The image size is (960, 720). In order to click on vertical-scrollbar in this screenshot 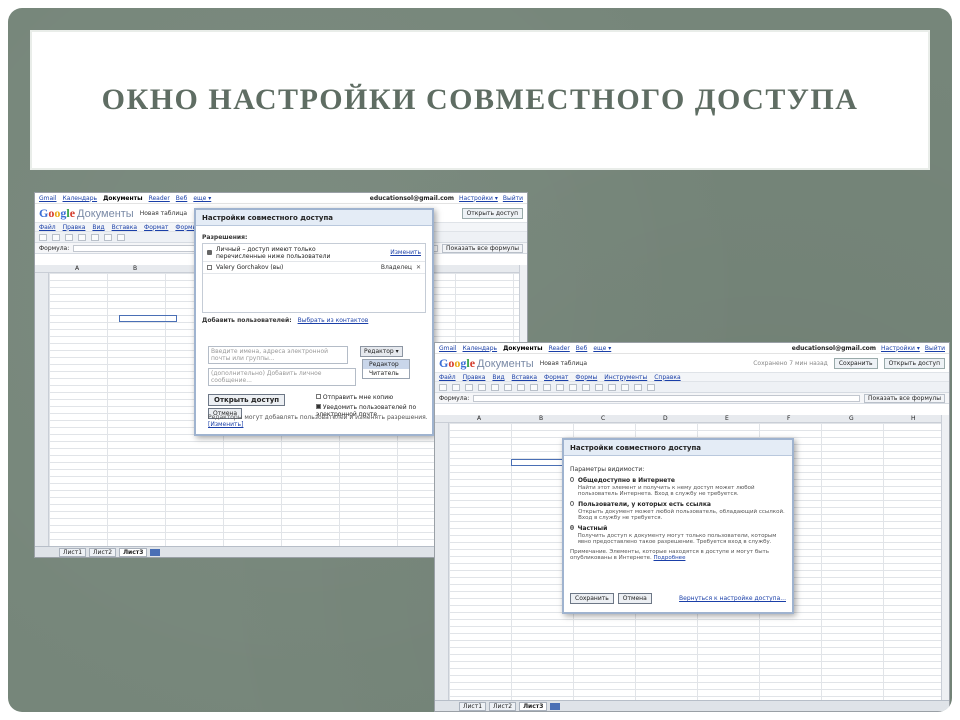, I will do `click(945, 557)`.